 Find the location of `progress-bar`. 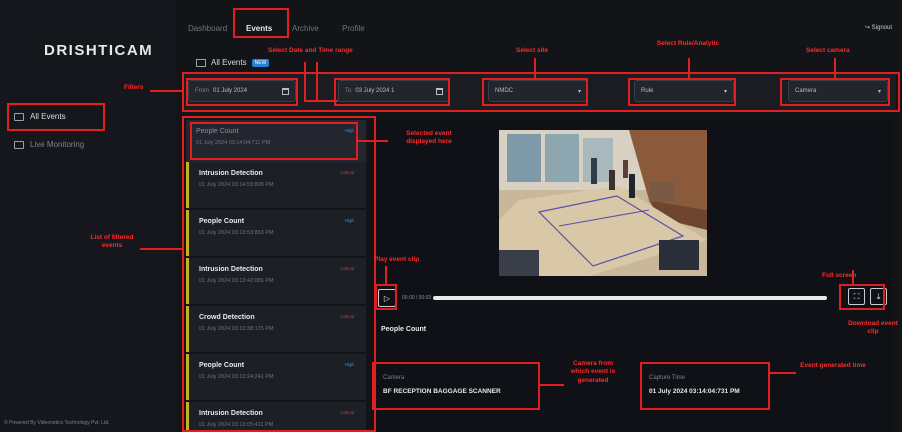

progress-bar is located at coordinates (630, 298).